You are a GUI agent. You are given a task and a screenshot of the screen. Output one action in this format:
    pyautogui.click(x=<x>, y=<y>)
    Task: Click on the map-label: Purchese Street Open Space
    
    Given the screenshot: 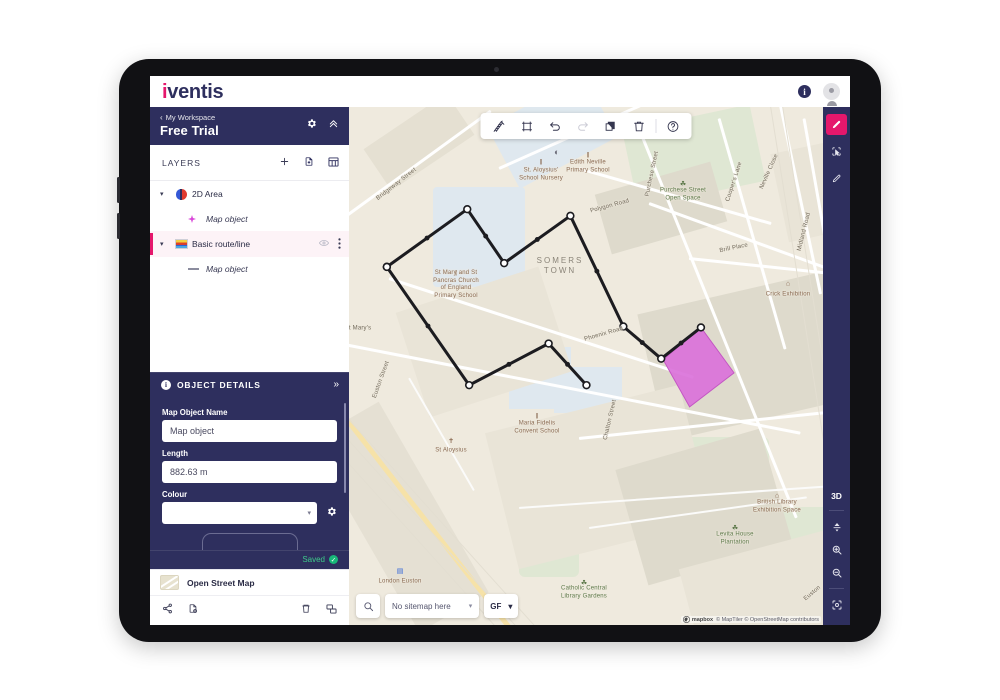 What is the action you would take?
    pyautogui.click(x=683, y=195)
    